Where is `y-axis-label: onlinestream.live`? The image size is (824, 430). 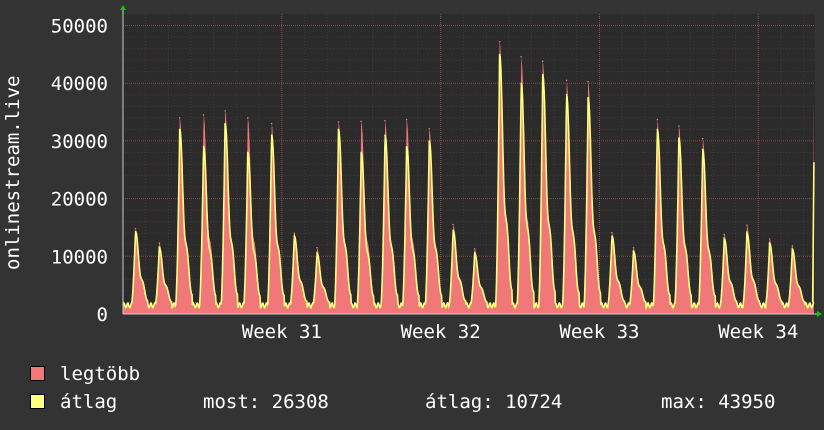 y-axis-label: onlinestream.live is located at coordinates (13, 173).